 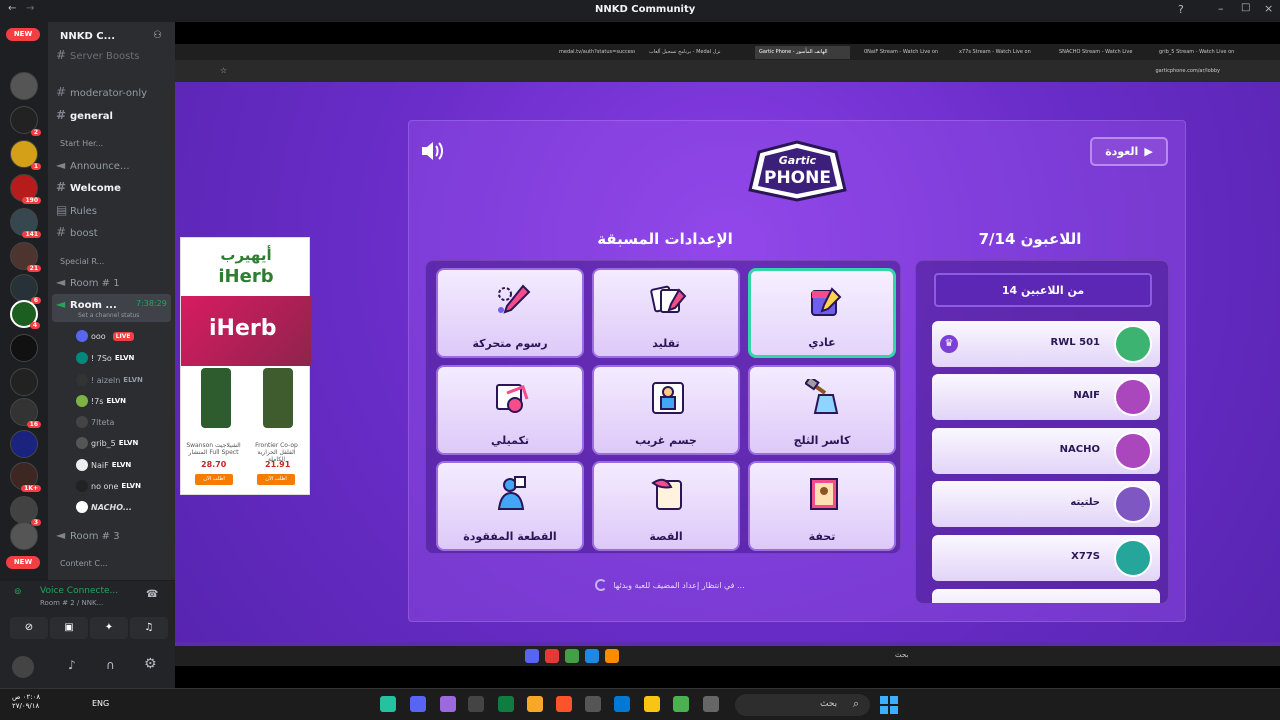 What do you see at coordinates (1187, 71) in the screenshot?
I see `address-field: garticphone.com/ar/lobby` at bounding box center [1187, 71].